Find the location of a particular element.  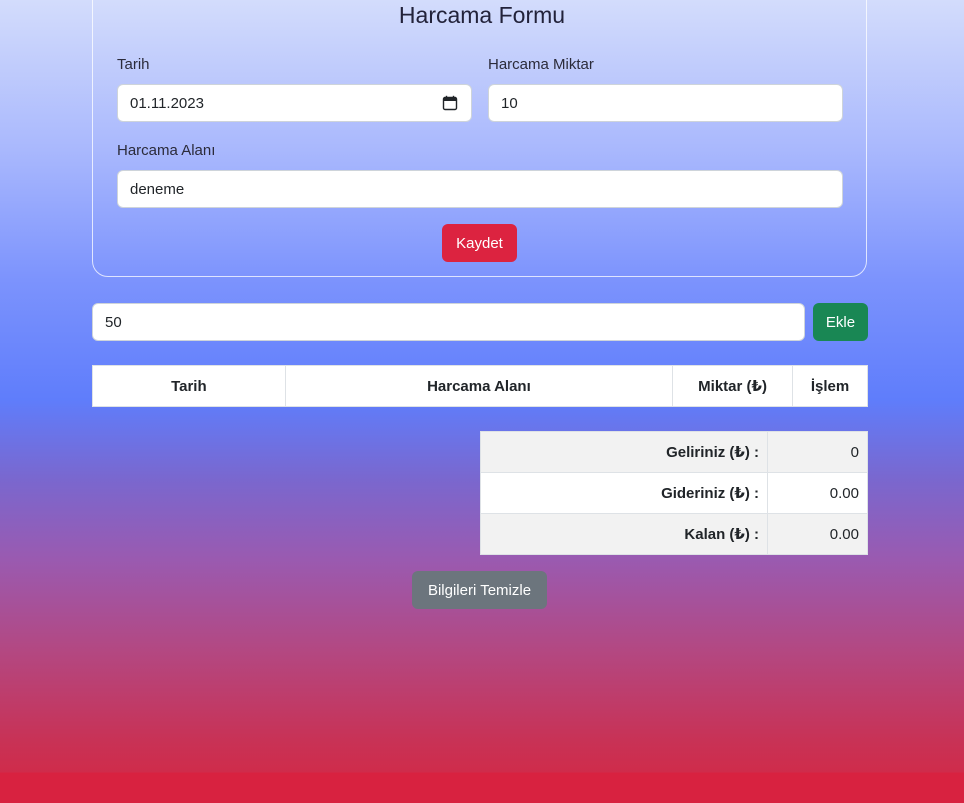

clear-data-button: Bilgileri Temizle is located at coordinates (479, 590).